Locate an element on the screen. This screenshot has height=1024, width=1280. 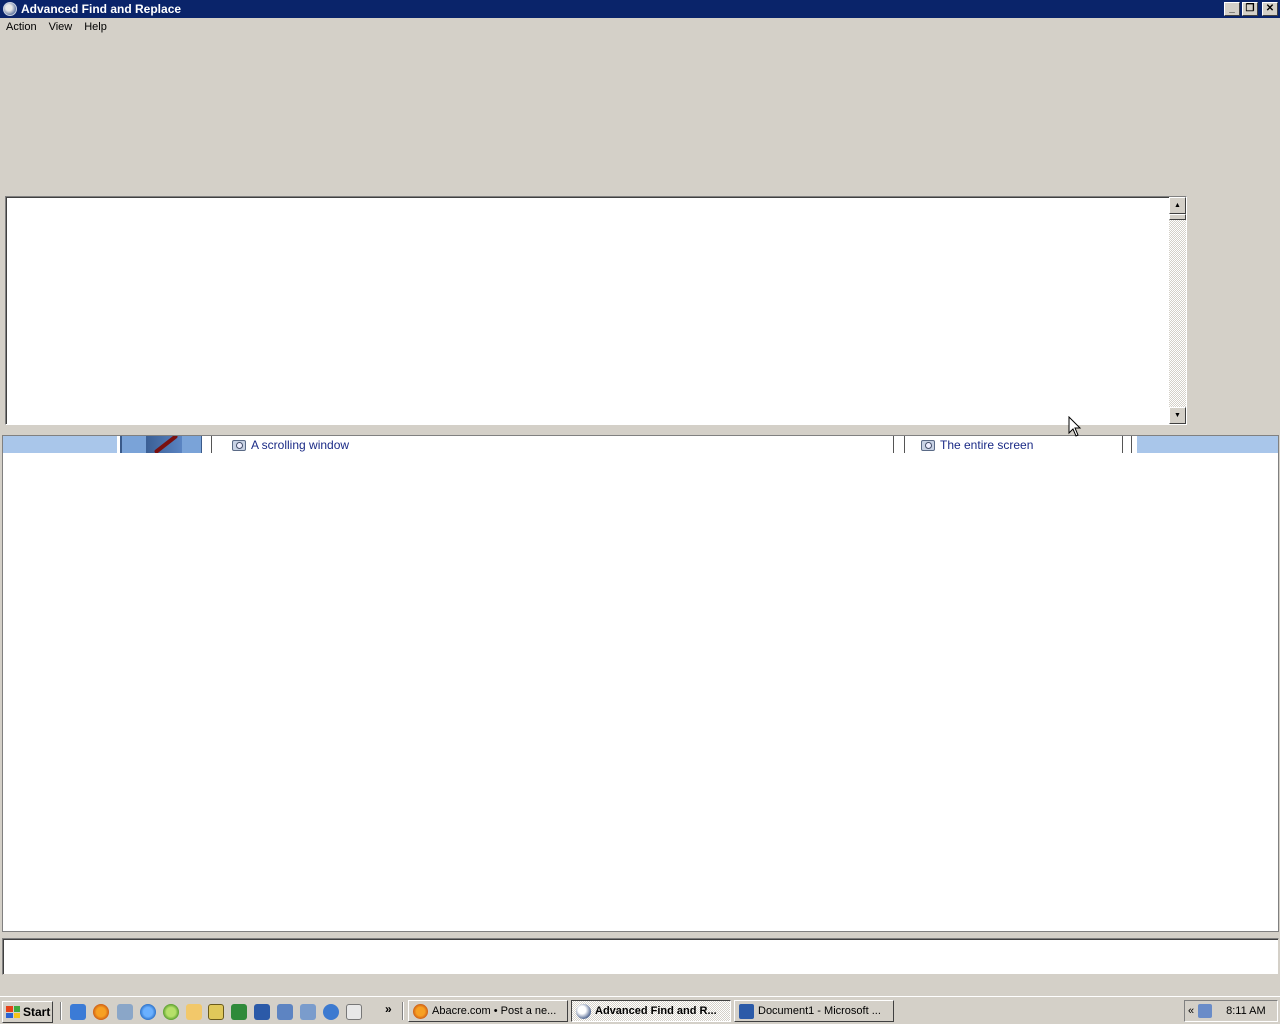
menu-action: Action is located at coordinates (21, 28).